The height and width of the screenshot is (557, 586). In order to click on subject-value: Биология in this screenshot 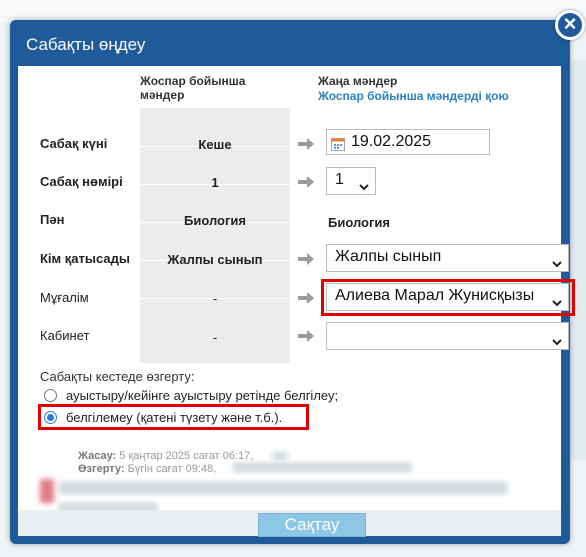, I will do `click(359, 222)`.